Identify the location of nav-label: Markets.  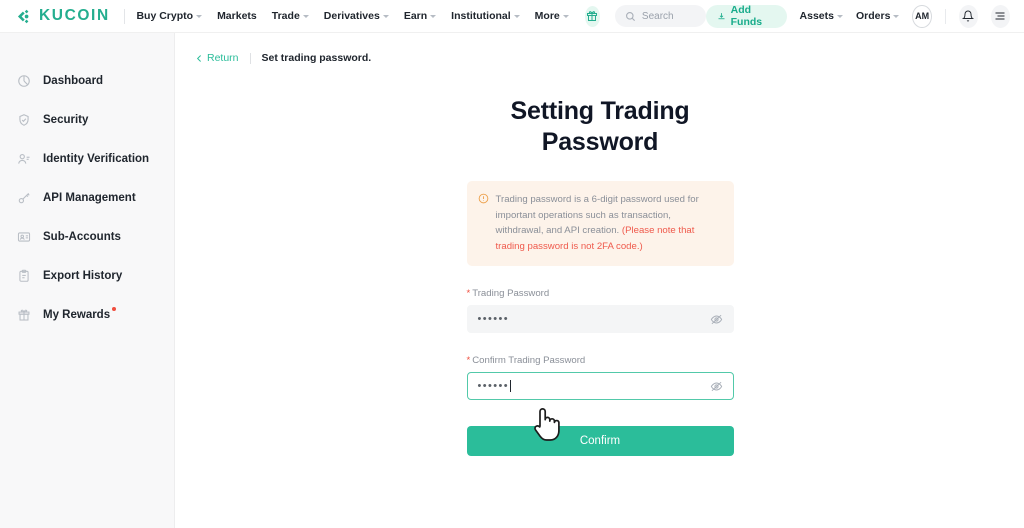
(237, 16).